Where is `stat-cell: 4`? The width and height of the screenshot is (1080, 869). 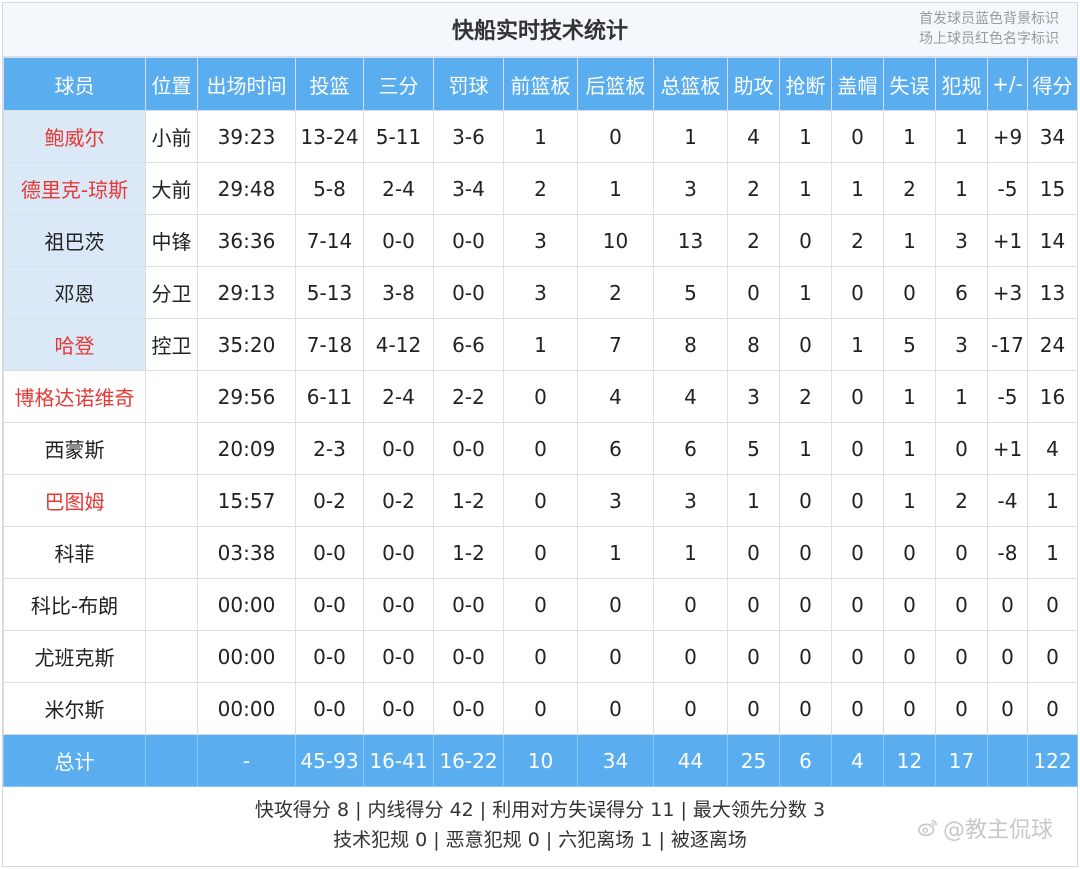
stat-cell: 4 is located at coordinates (615, 396).